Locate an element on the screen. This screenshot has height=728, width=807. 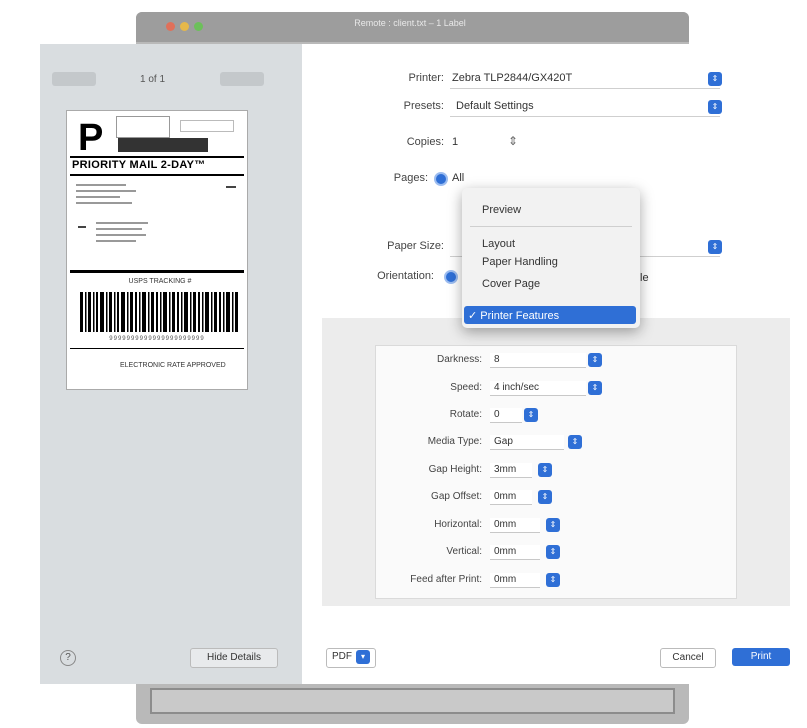
presets-popup-underline is located at coordinates (585, 116).